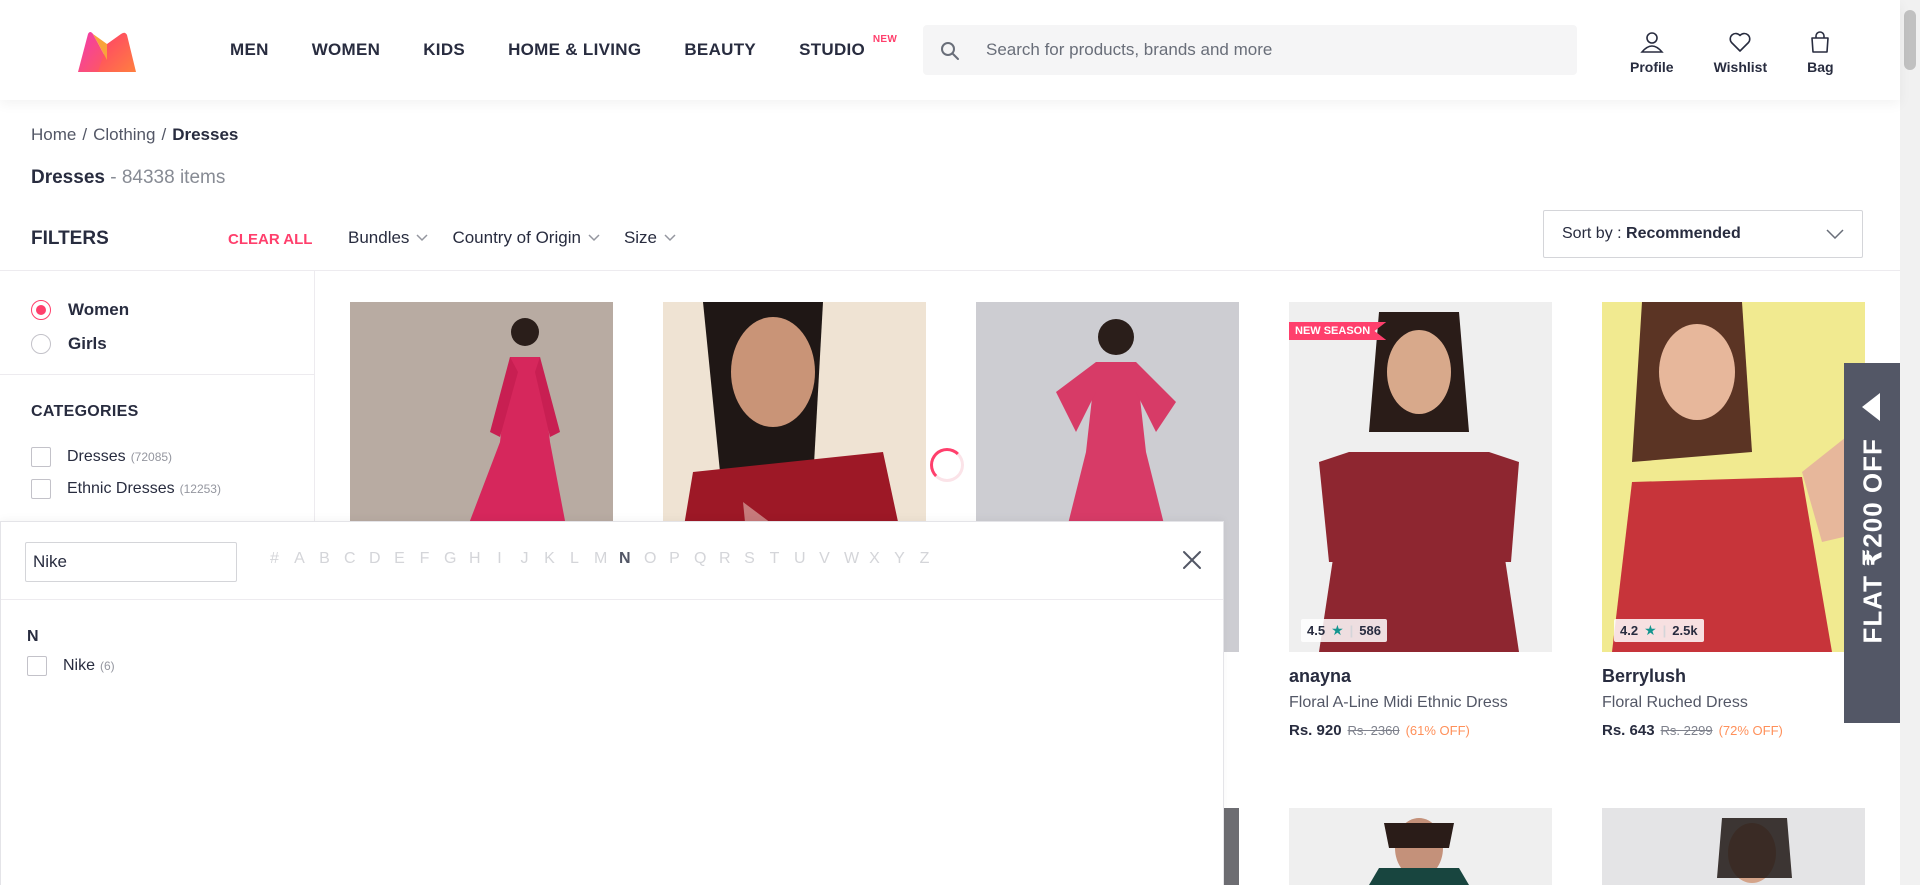 This screenshot has height=885, width=1920. What do you see at coordinates (1740, 52) in the screenshot?
I see `wishlist-button: Wishlist` at bounding box center [1740, 52].